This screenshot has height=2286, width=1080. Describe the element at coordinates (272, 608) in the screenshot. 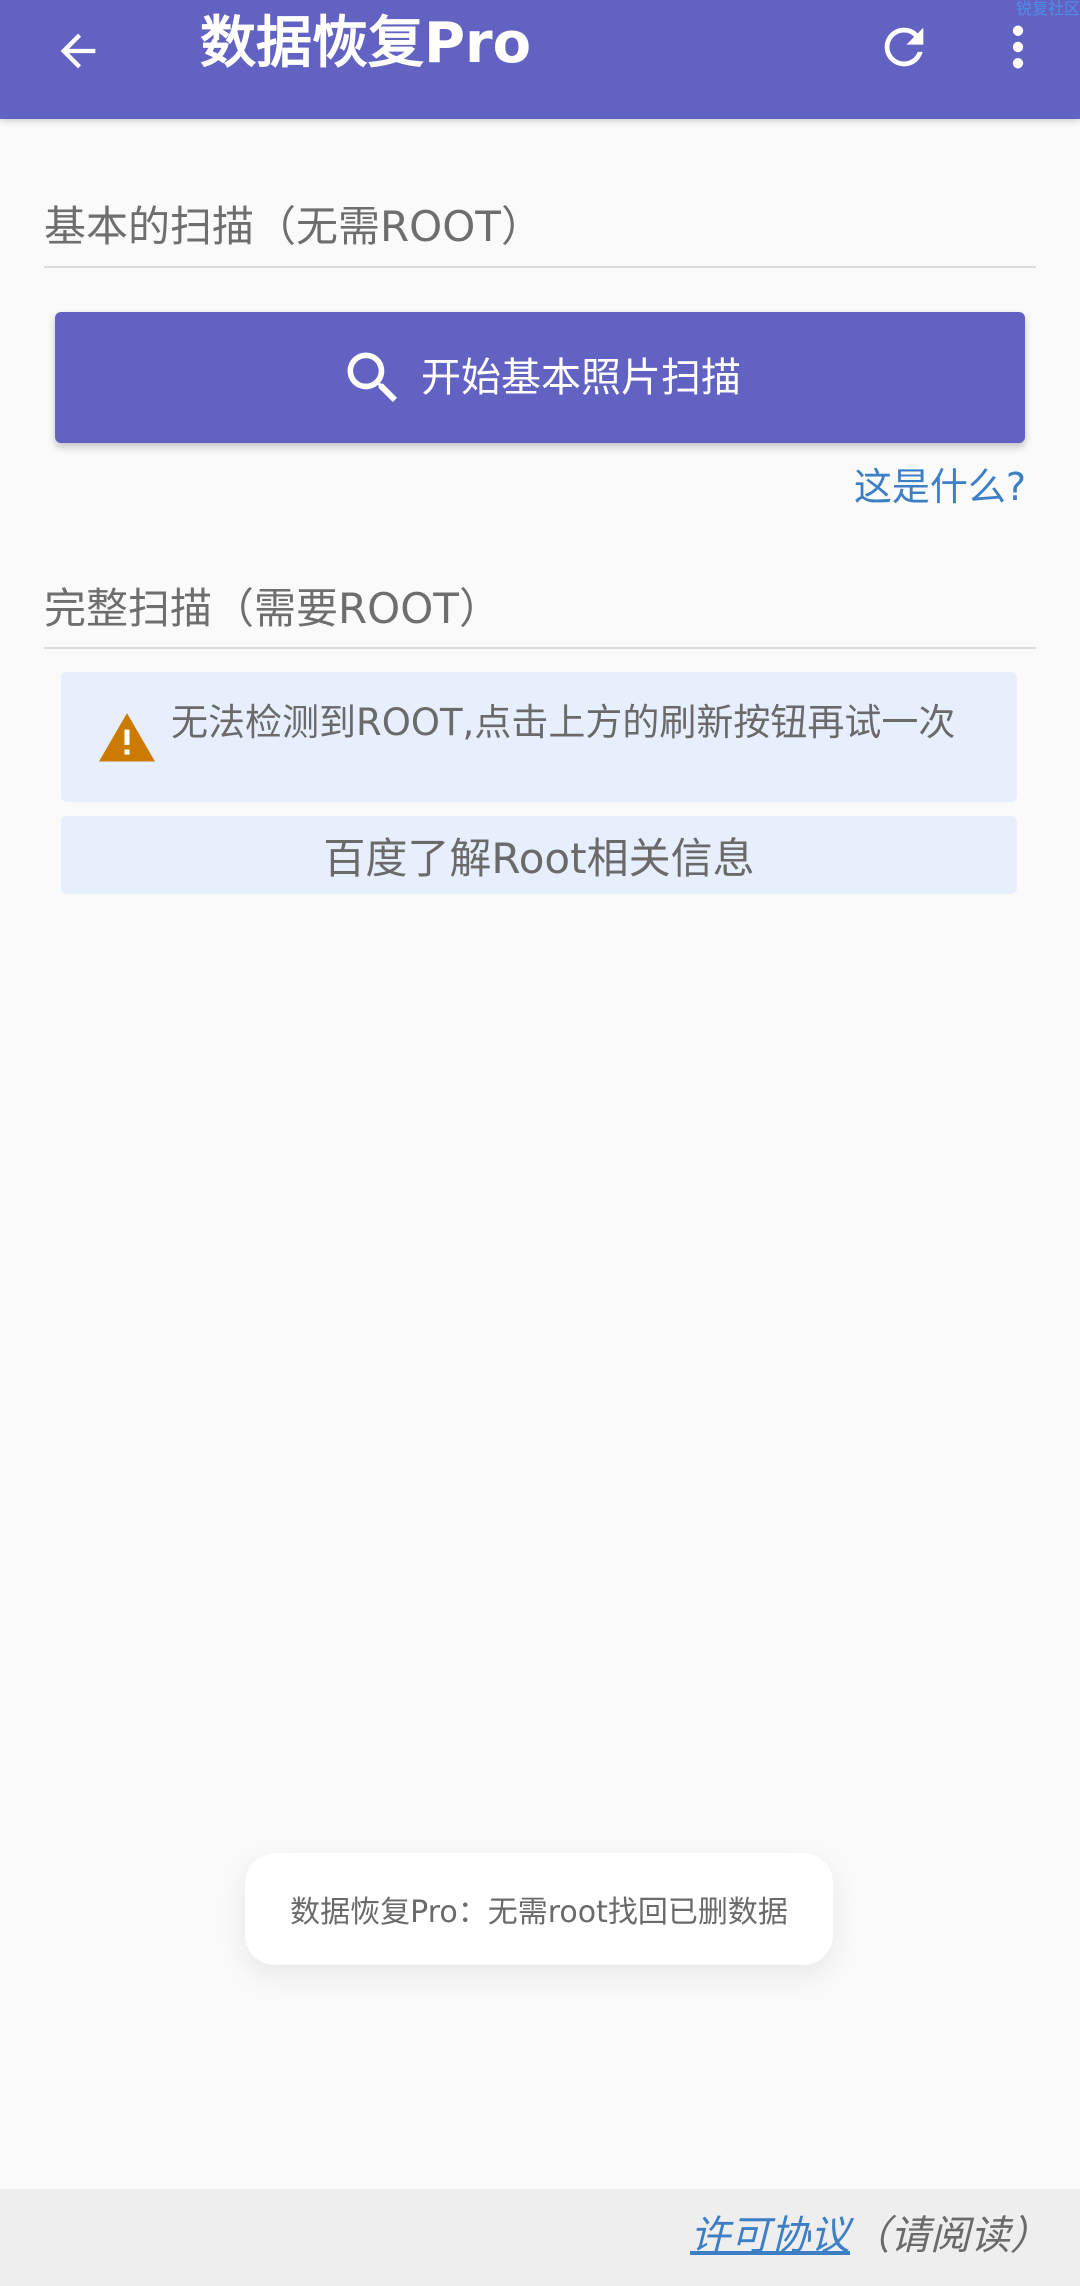

I see `full-scan-title: 完整扫描（需要ROOT）` at that location.